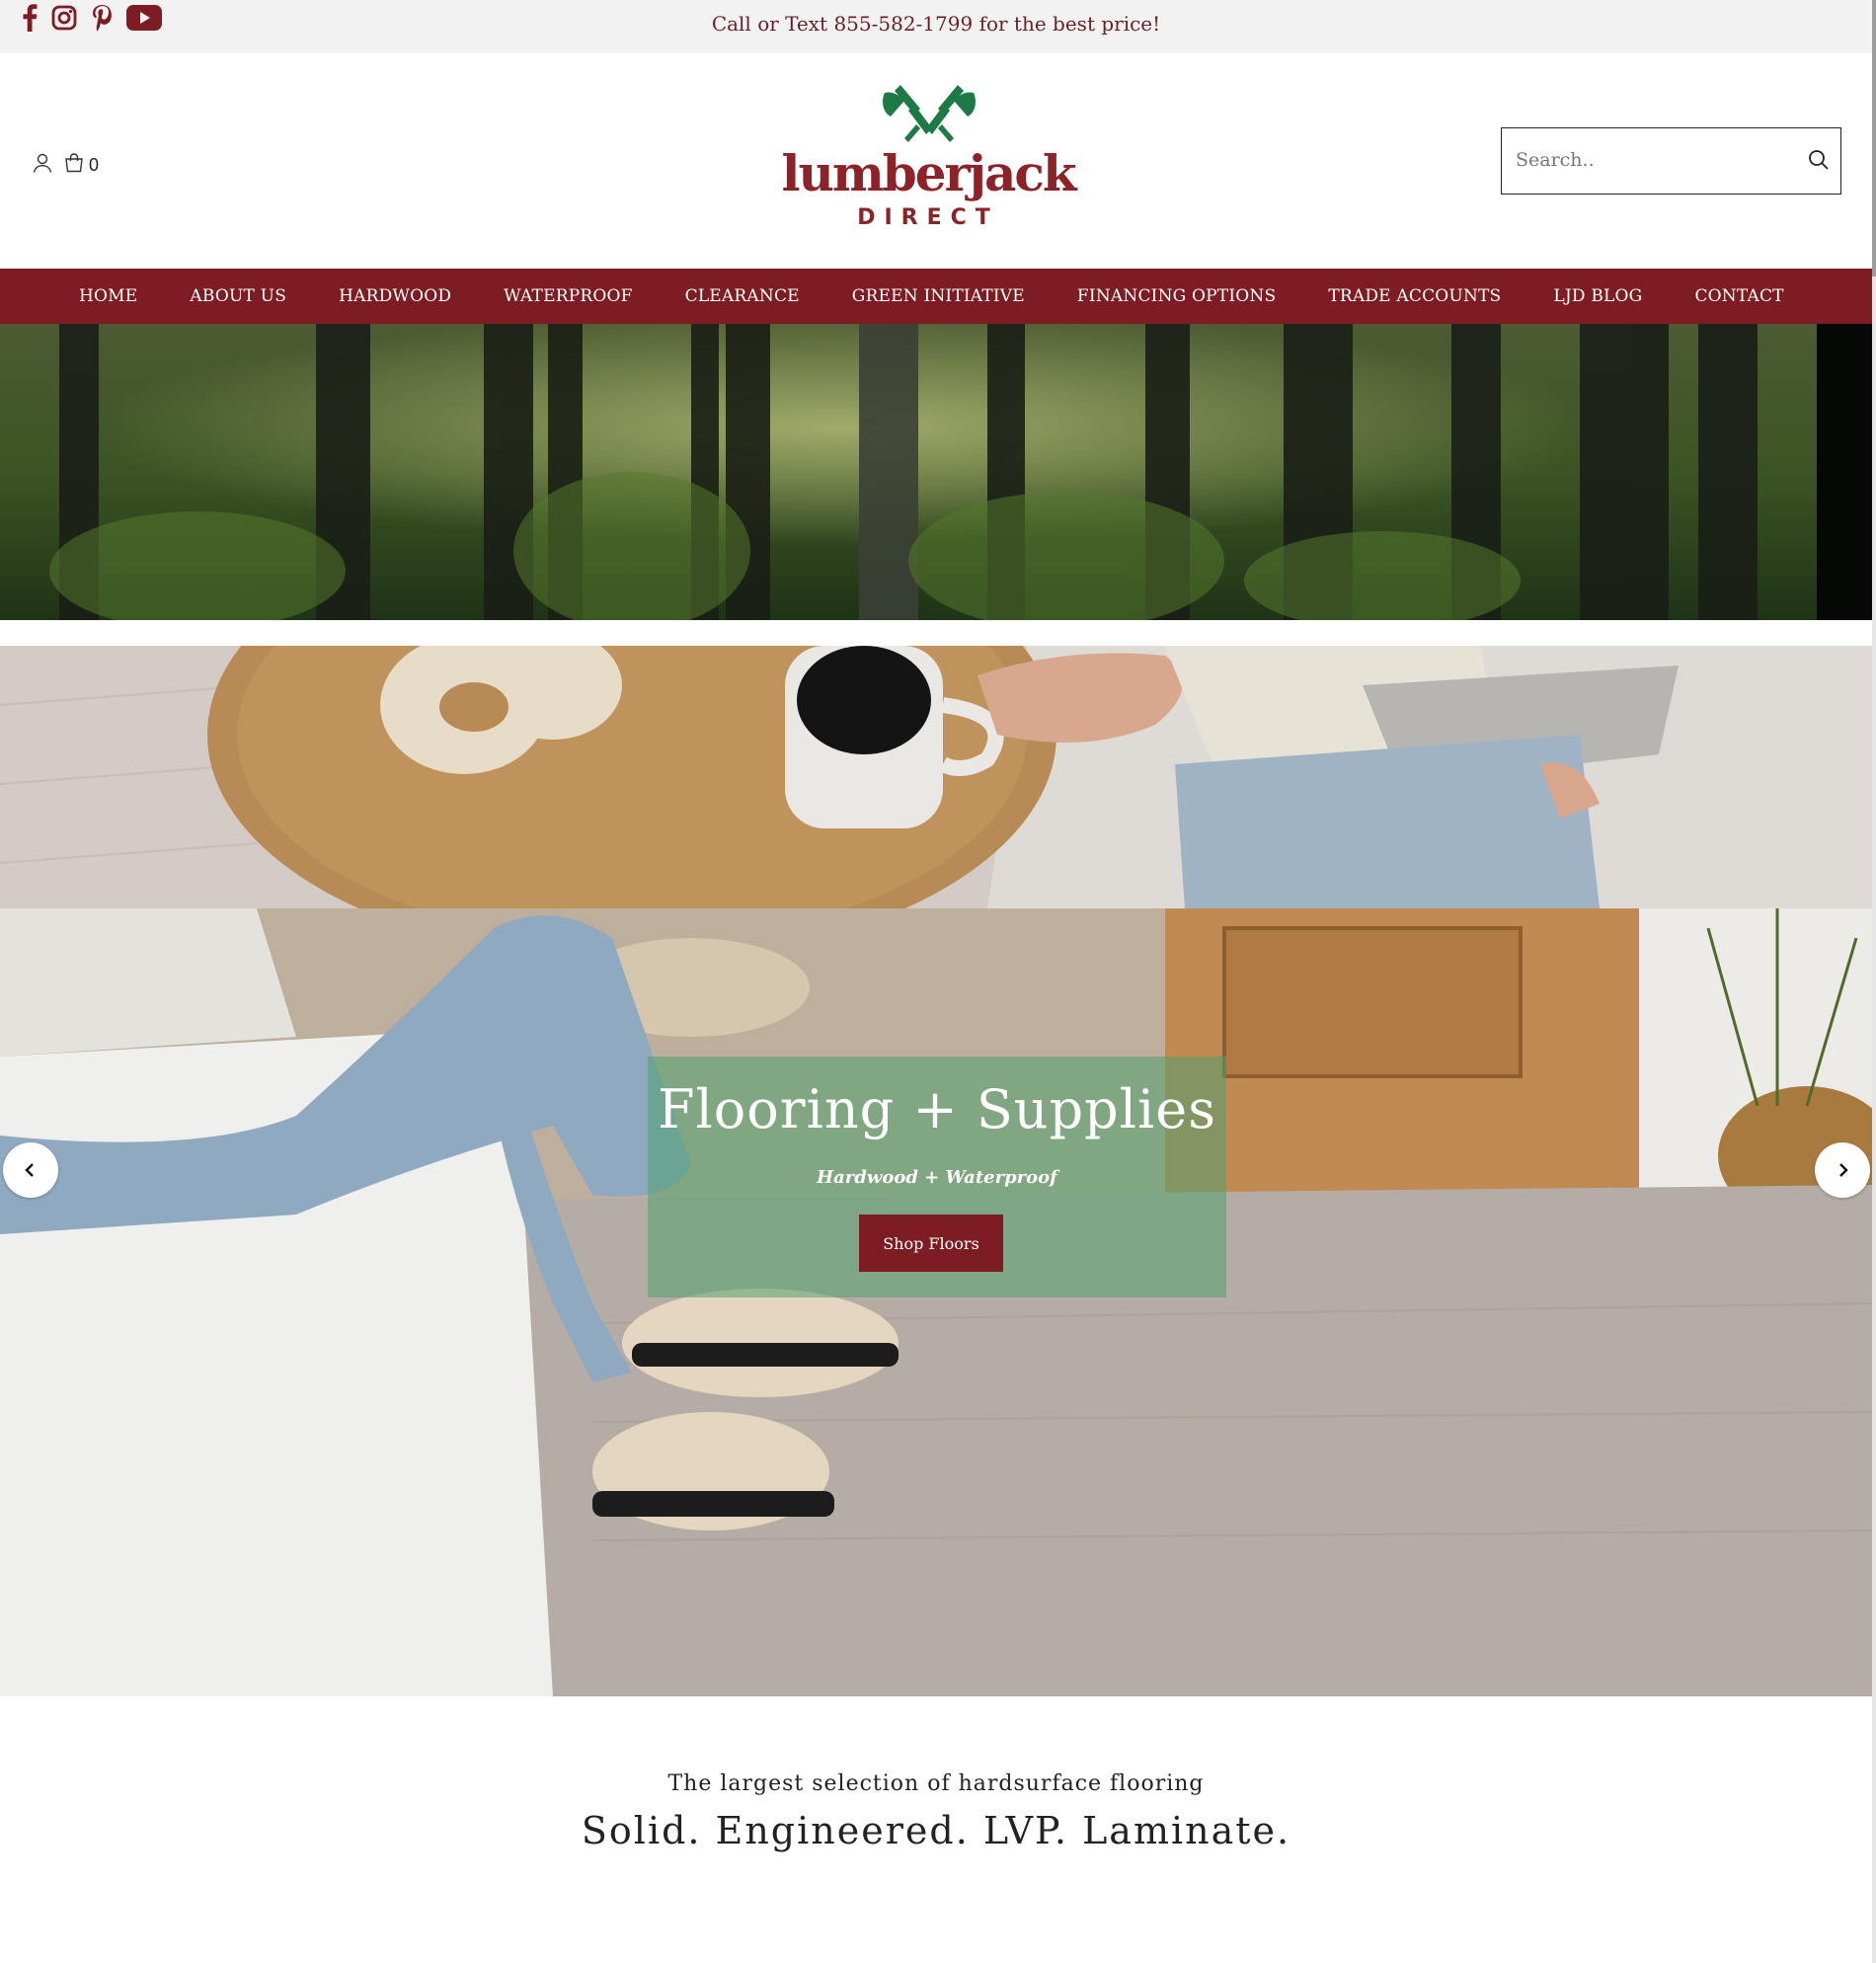 This screenshot has height=1963, width=1876. I want to click on slider-prev-button, so click(31, 1170).